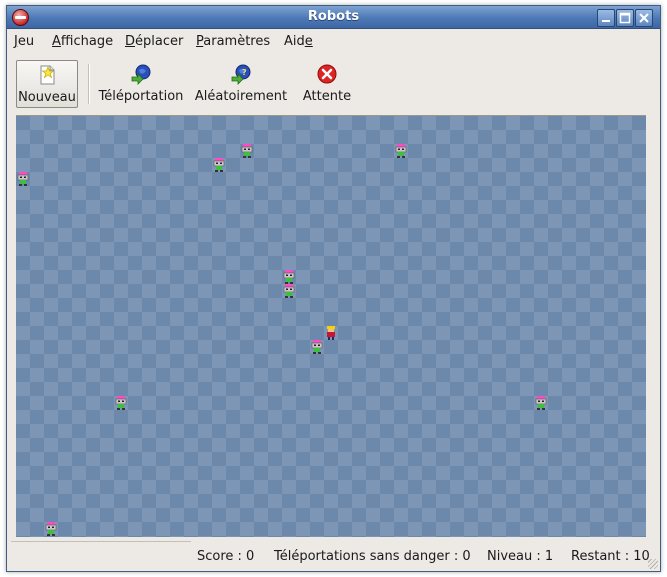 This screenshot has height=577, width=667. Describe the element at coordinates (333, 41) in the screenshot. I see `menu-bar: Jeu Affichage Déplacer Paramètres Aide` at that location.